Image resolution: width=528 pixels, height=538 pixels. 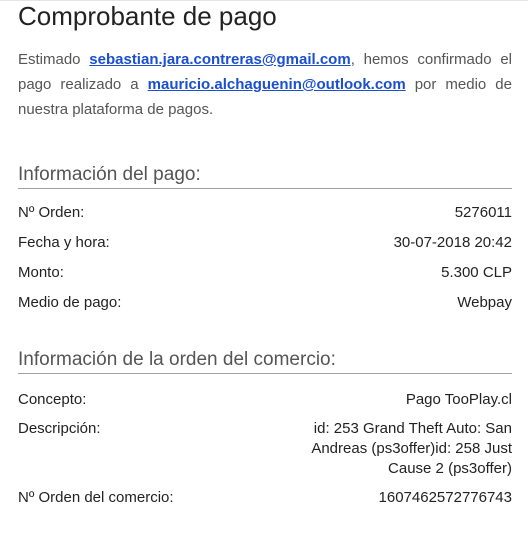 I want to click on row-label: Fecha y hora:, so click(x=64, y=242).